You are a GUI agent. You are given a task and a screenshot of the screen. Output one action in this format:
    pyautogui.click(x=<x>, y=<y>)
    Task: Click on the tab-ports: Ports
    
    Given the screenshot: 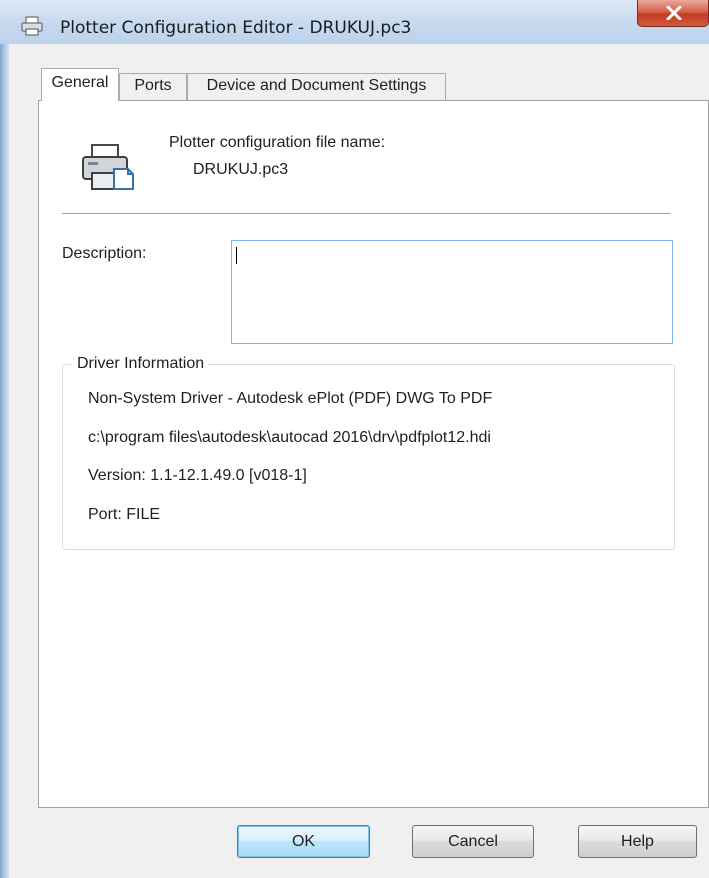 What is the action you would take?
    pyautogui.click(x=153, y=86)
    